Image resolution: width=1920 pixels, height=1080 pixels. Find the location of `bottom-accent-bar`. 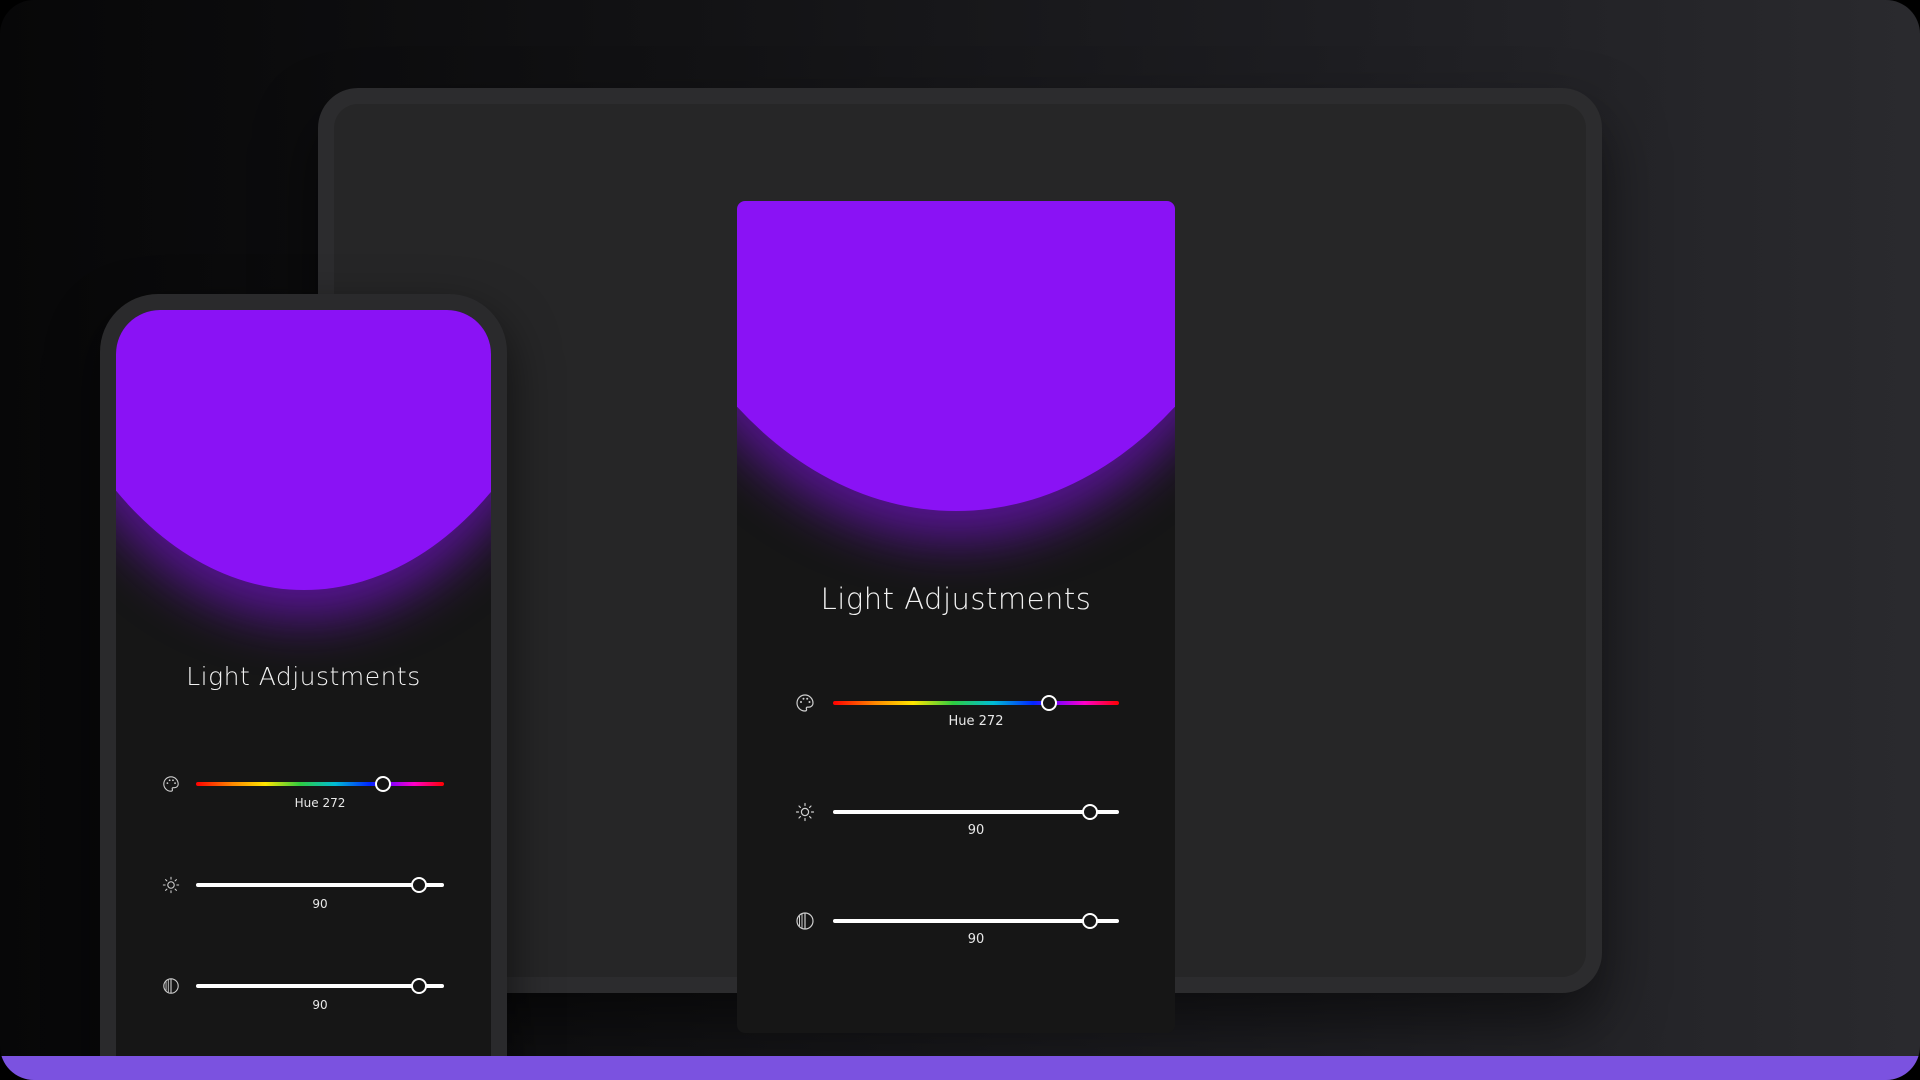

bottom-accent-bar is located at coordinates (960, 1068).